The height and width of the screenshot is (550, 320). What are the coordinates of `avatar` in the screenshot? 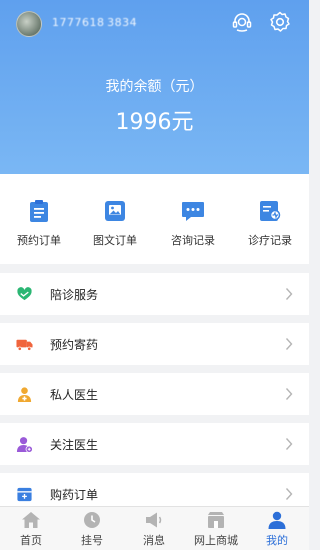 It's located at (29, 24).